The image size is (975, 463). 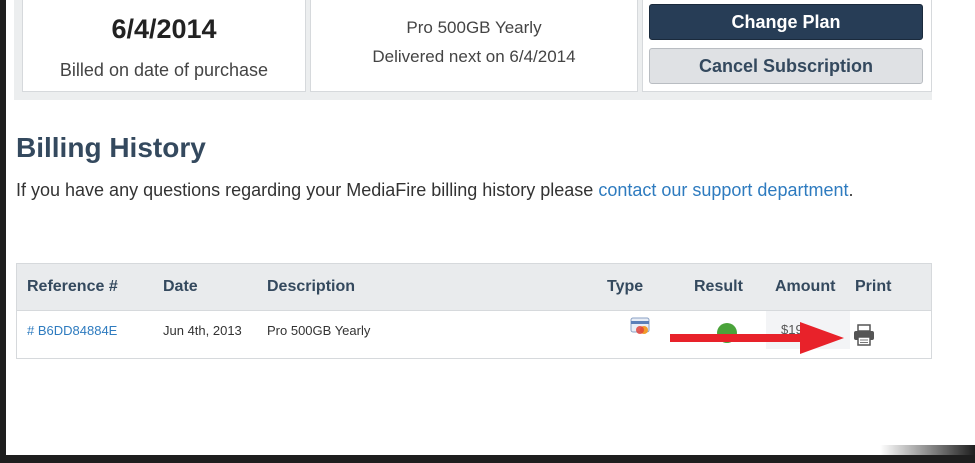 I want to click on red-arrow-pointer-icon, so click(x=757, y=338).